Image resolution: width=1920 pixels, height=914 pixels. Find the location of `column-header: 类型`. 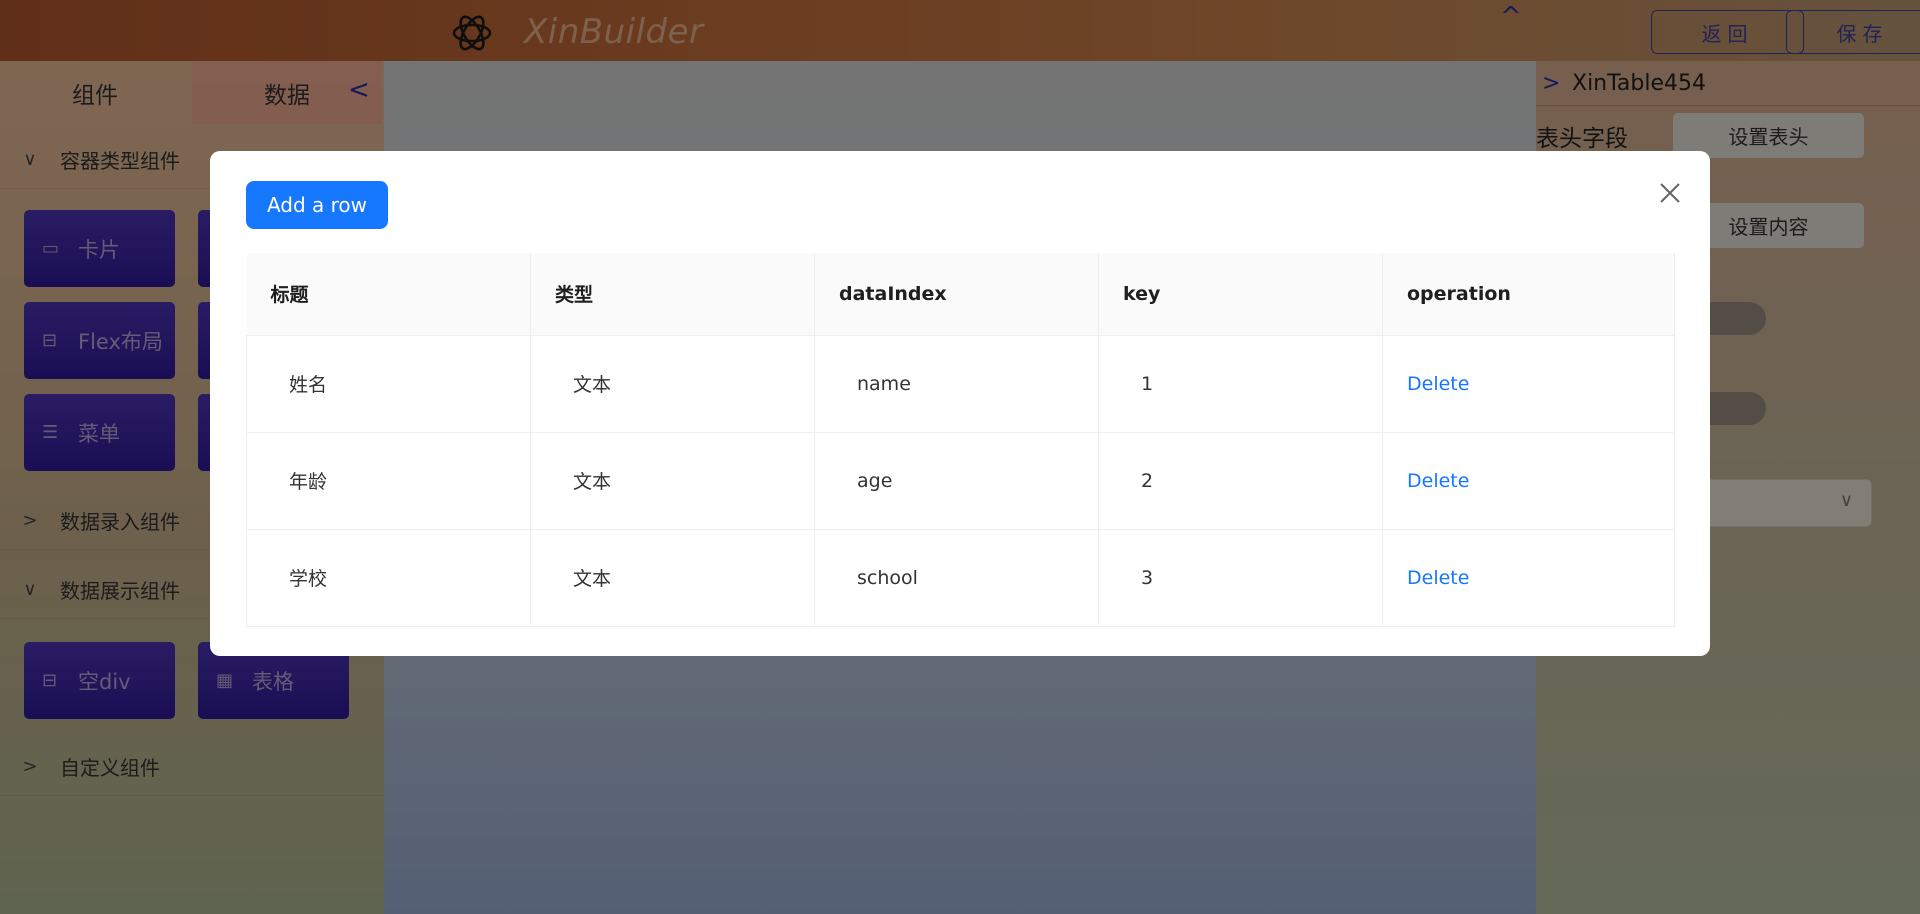

column-header: 类型 is located at coordinates (672, 294).